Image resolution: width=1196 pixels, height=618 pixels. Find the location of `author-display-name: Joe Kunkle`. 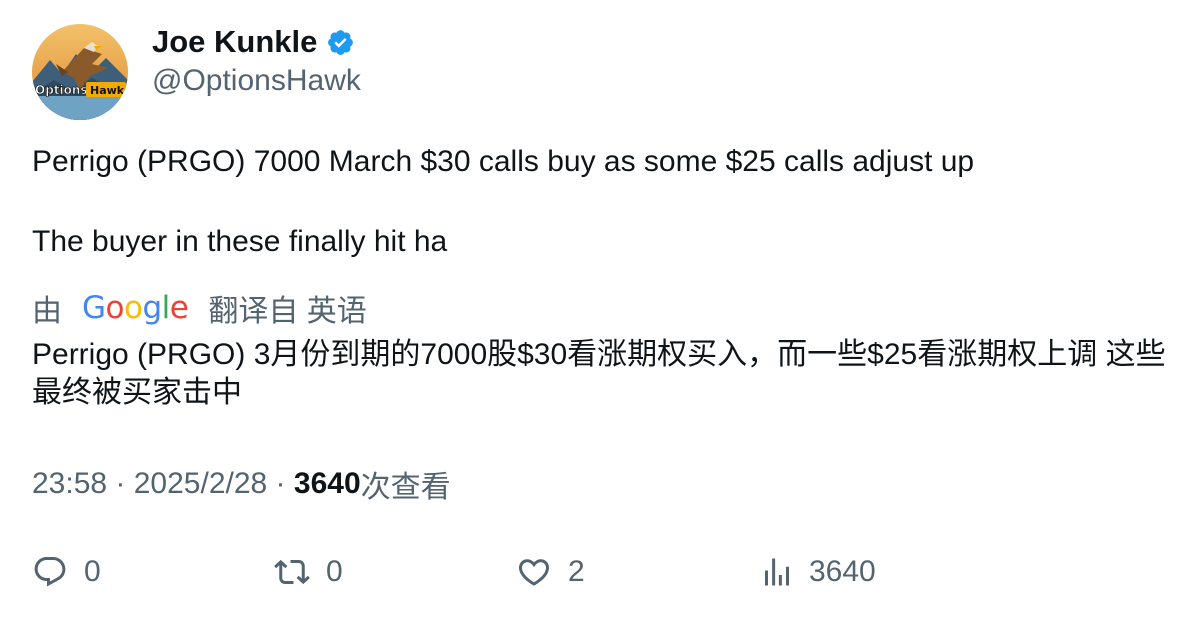

author-display-name: Joe Kunkle is located at coordinates (234, 42).